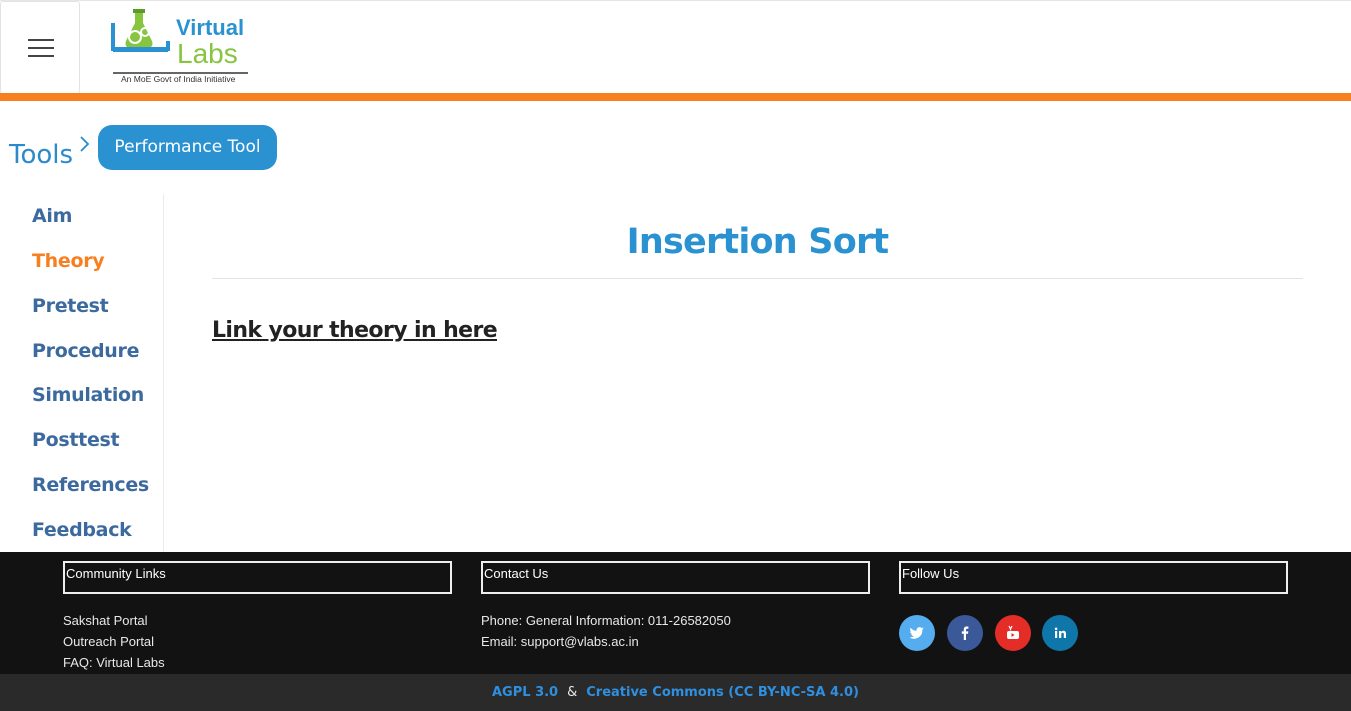 The height and width of the screenshot is (711, 1351). I want to click on faq-link: FAQ: Virtual Labs, so click(114, 662).